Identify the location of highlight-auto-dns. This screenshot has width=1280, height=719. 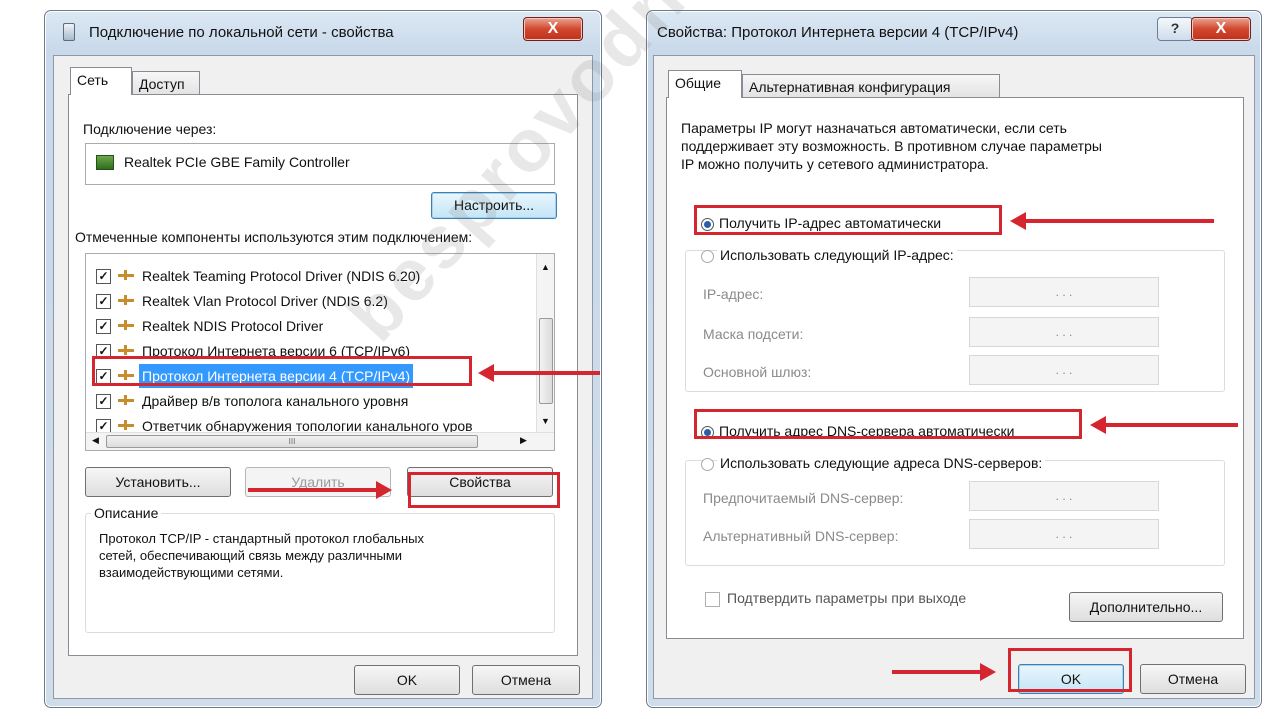
(888, 424).